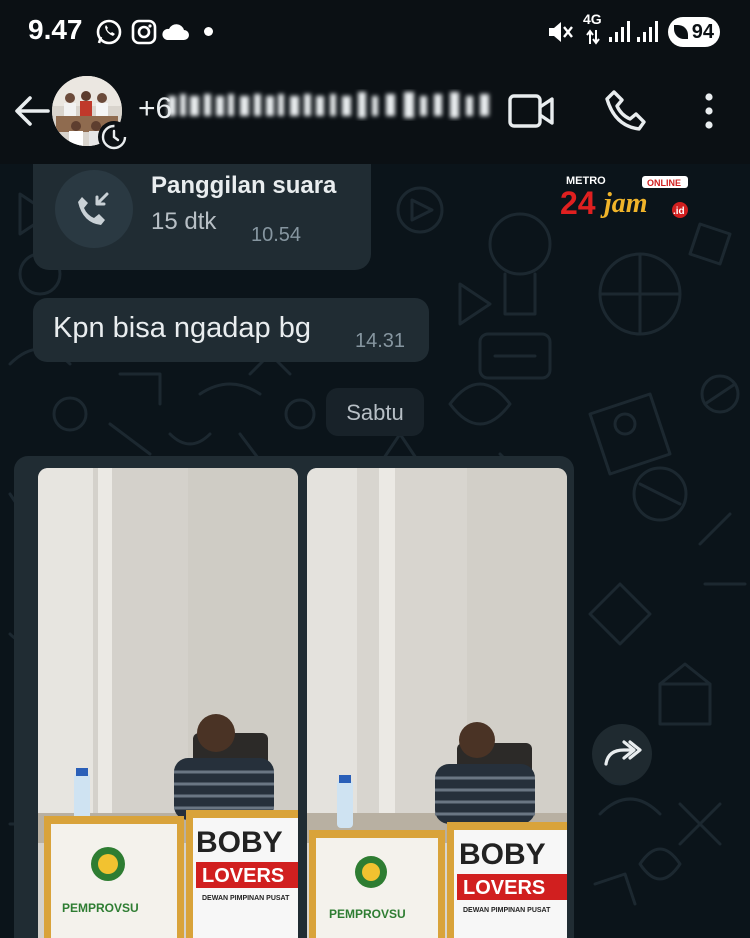 This screenshot has width=750, height=938. What do you see at coordinates (561, 32) in the screenshot?
I see `mute-icon` at bounding box center [561, 32].